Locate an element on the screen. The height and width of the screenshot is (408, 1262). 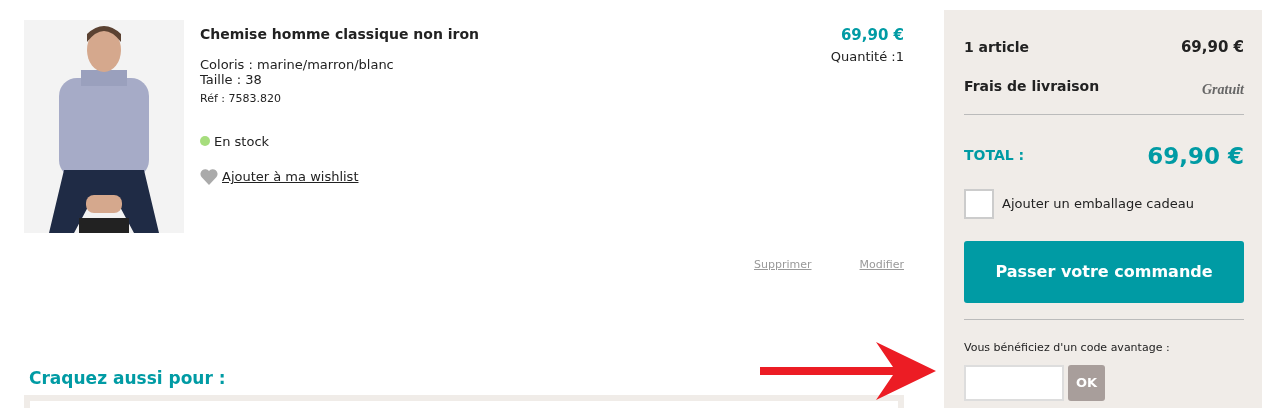
heart-icon is located at coordinates (209, 177).